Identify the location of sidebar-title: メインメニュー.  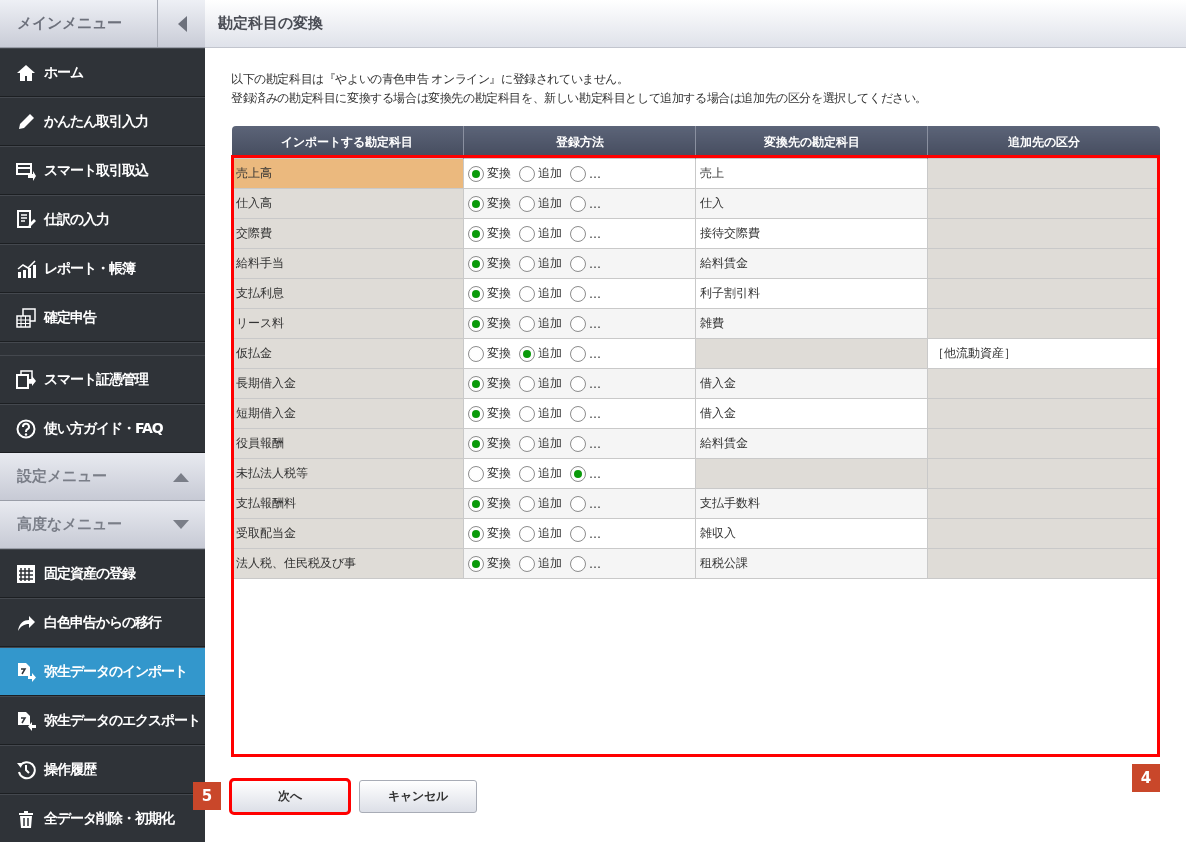
(69, 23).